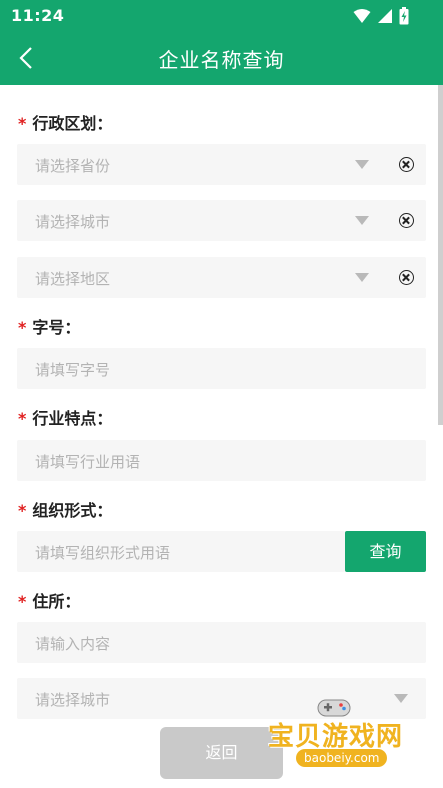 Image resolution: width=443 pixels, height=788 pixels. Describe the element at coordinates (221, 460) in the screenshot. I see `industry-input: 请填写行业用语` at that location.